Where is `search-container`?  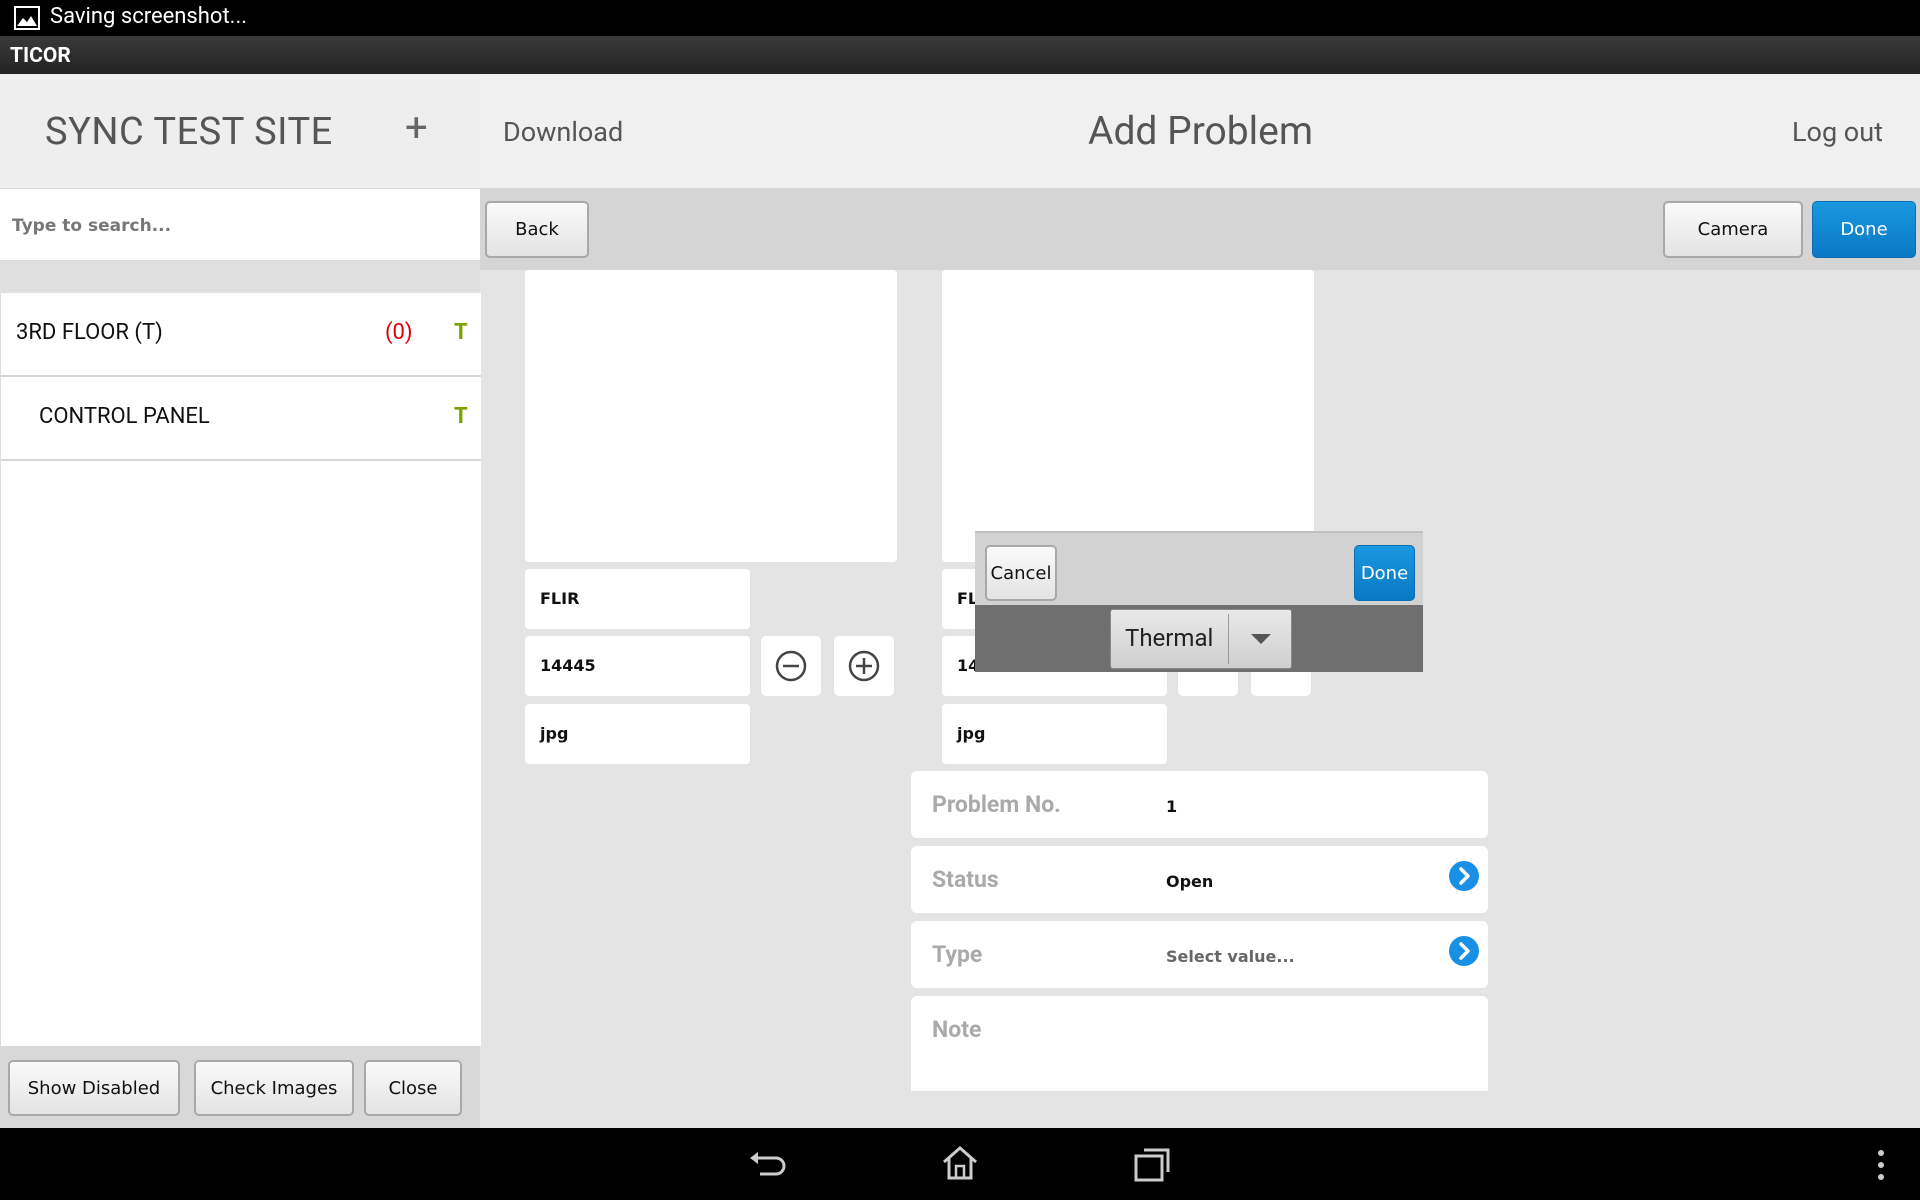
search-container is located at coordinates (240, 224).